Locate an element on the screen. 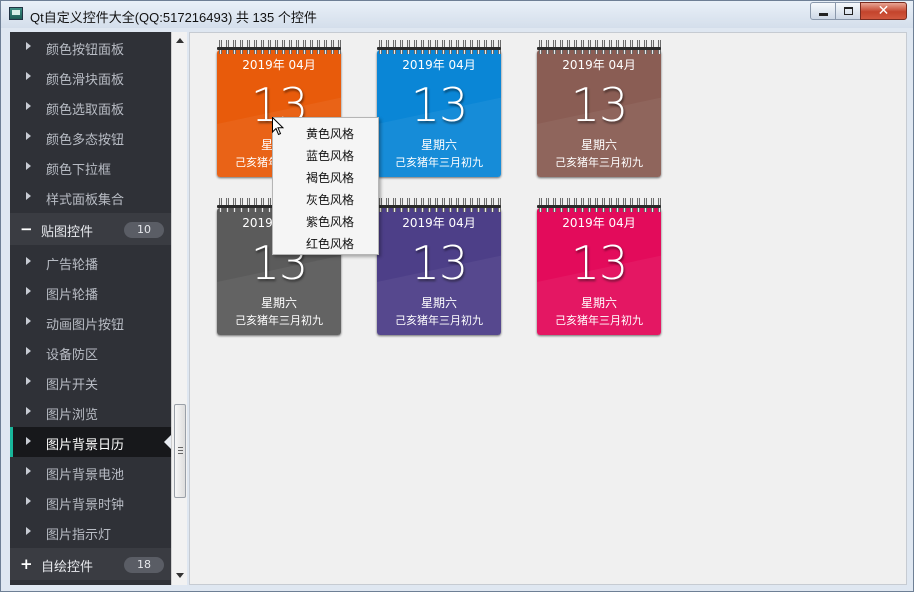 The width and height of the screenshot is (914, 592). close-button: ✕ is located at coordinates (883, 11).